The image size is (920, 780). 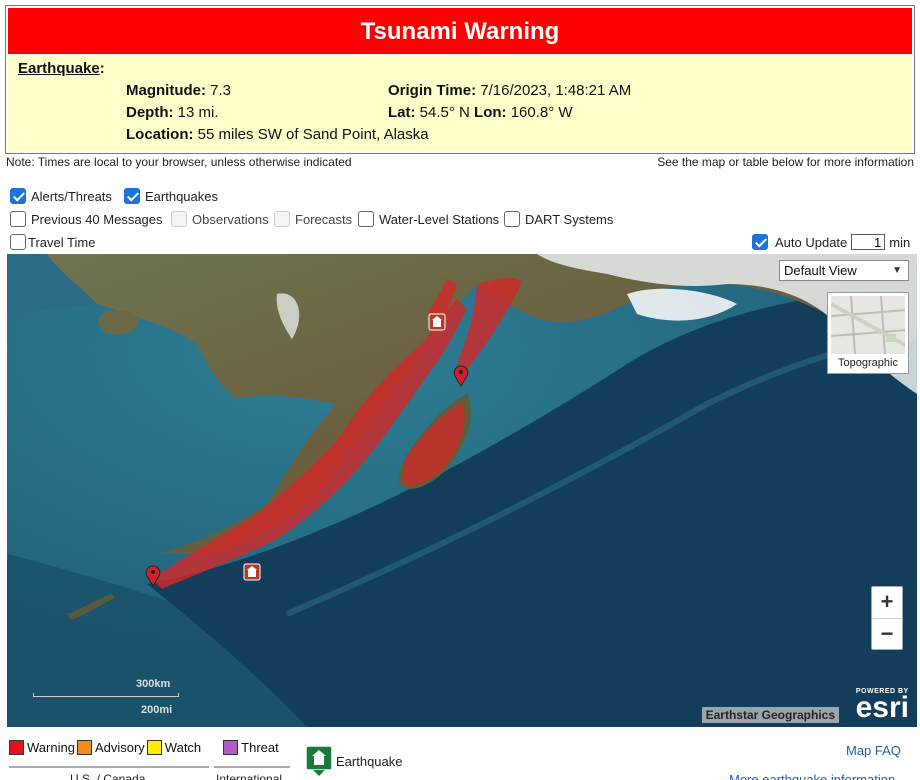 What do you see at coordinates (108, 776) in the screenshot?
I see `legend-us-canada: U.S. / Canada` at bounding box center [108, 776].